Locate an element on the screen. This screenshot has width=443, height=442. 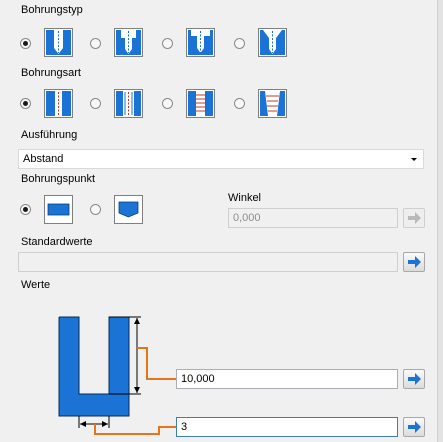
vertical-scrollbar is located at coordinates (440, 221).